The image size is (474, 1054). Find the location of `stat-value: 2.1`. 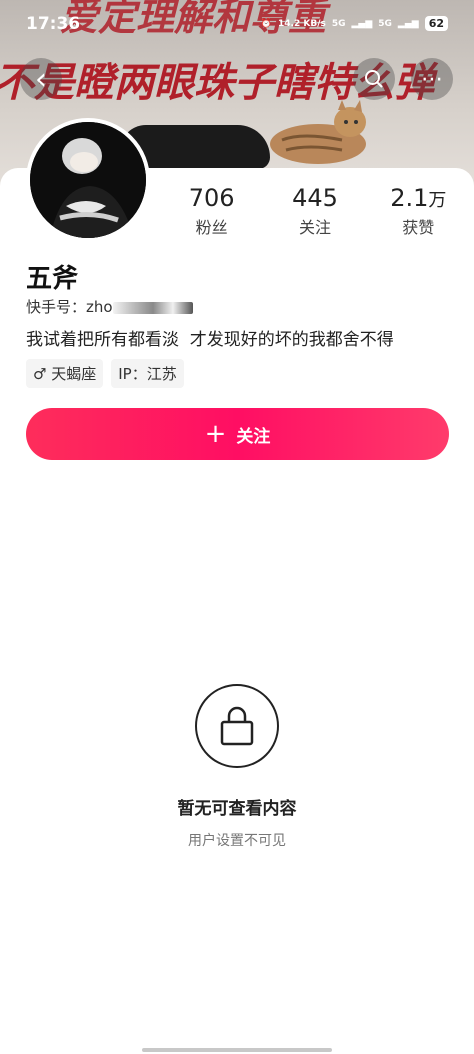

stat-value: 2.1 is located at coordinates (409, 198).